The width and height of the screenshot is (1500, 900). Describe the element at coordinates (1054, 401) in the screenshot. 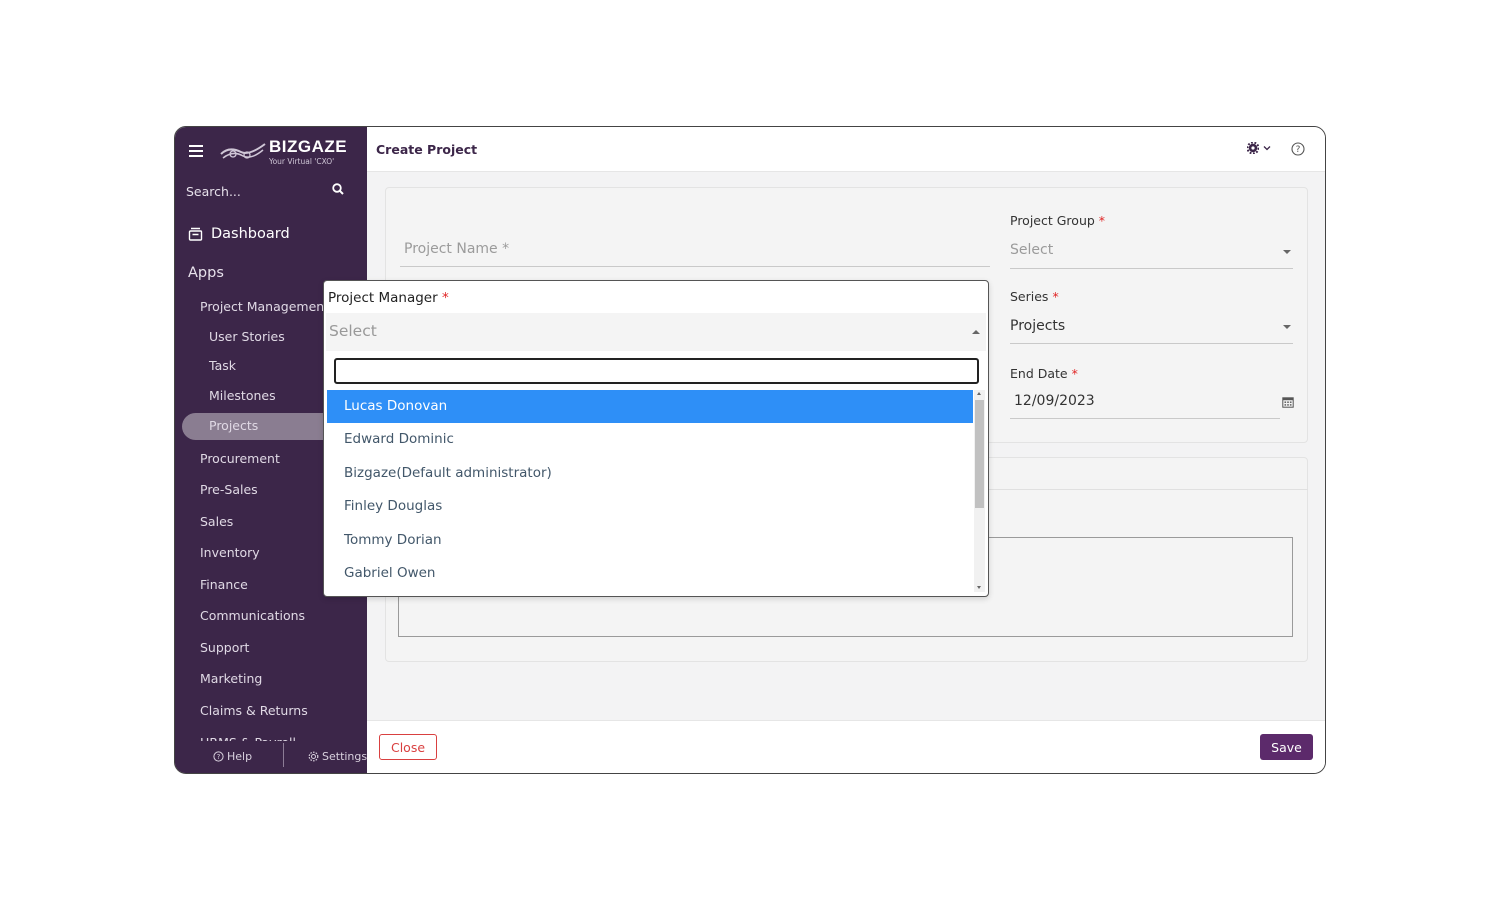

I see `end-date-input: 12/09/2023` at that location.